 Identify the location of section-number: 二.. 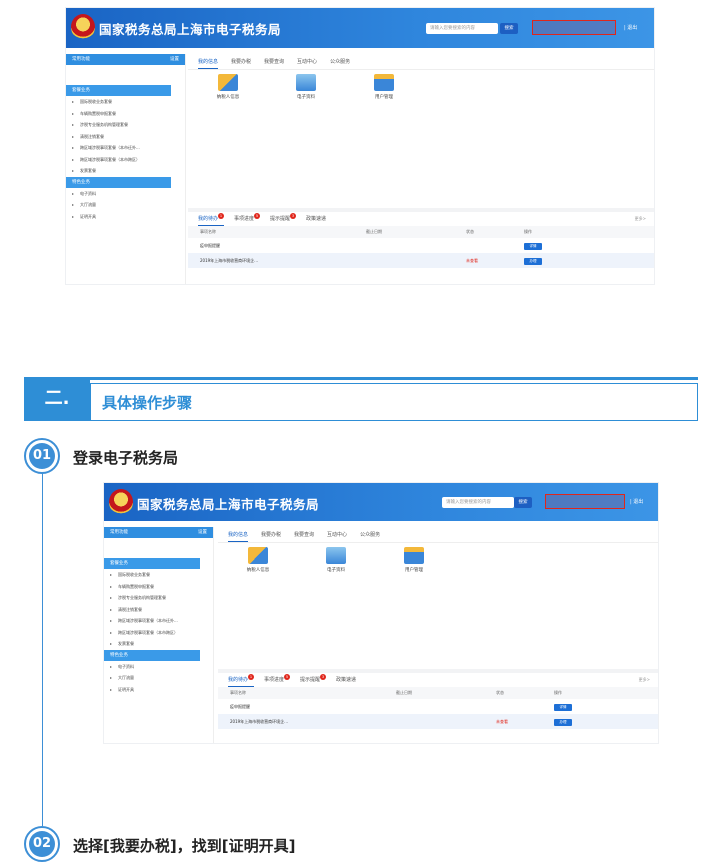
(57, 399).